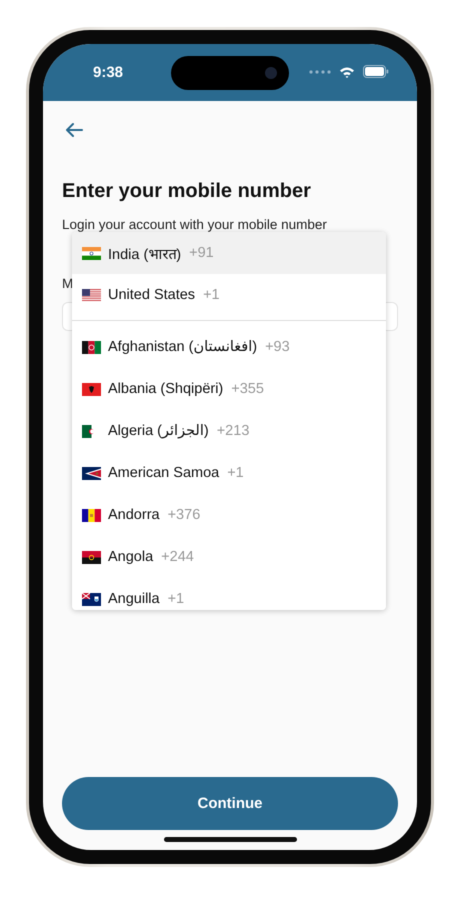  I want to click on country-option: Angola +244, so click(229, 557).